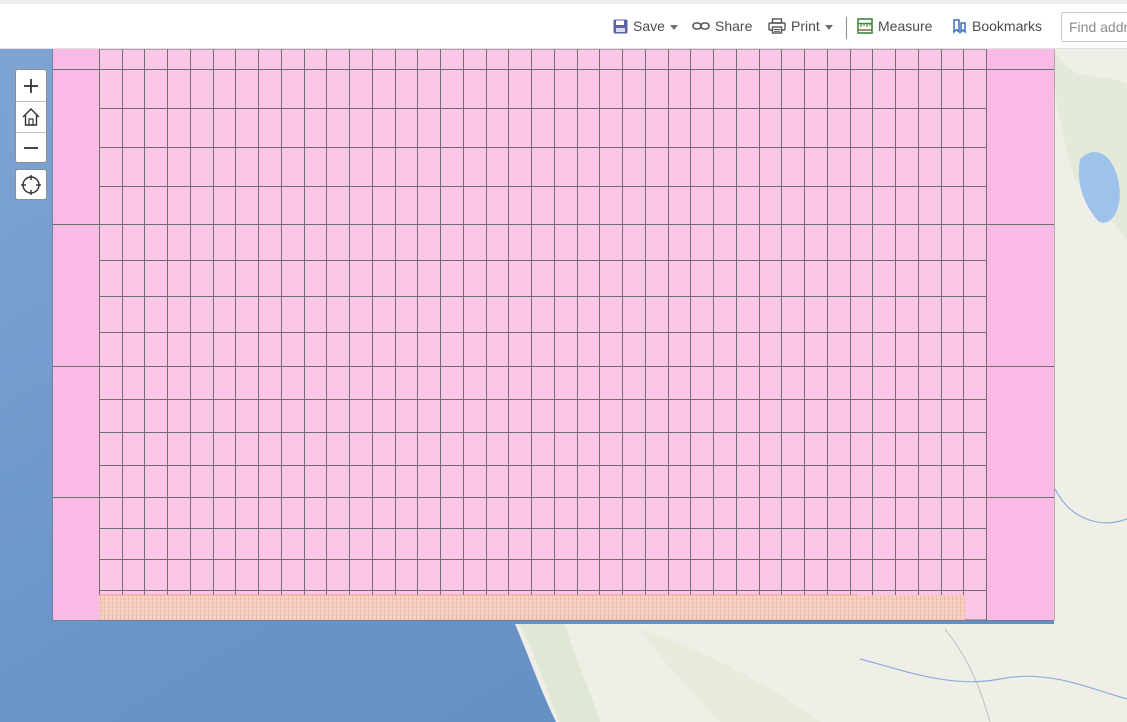 Image resolution: width=1127 pixels, height=722 pixels. I want to click on printer-icon, so click(777, 26).